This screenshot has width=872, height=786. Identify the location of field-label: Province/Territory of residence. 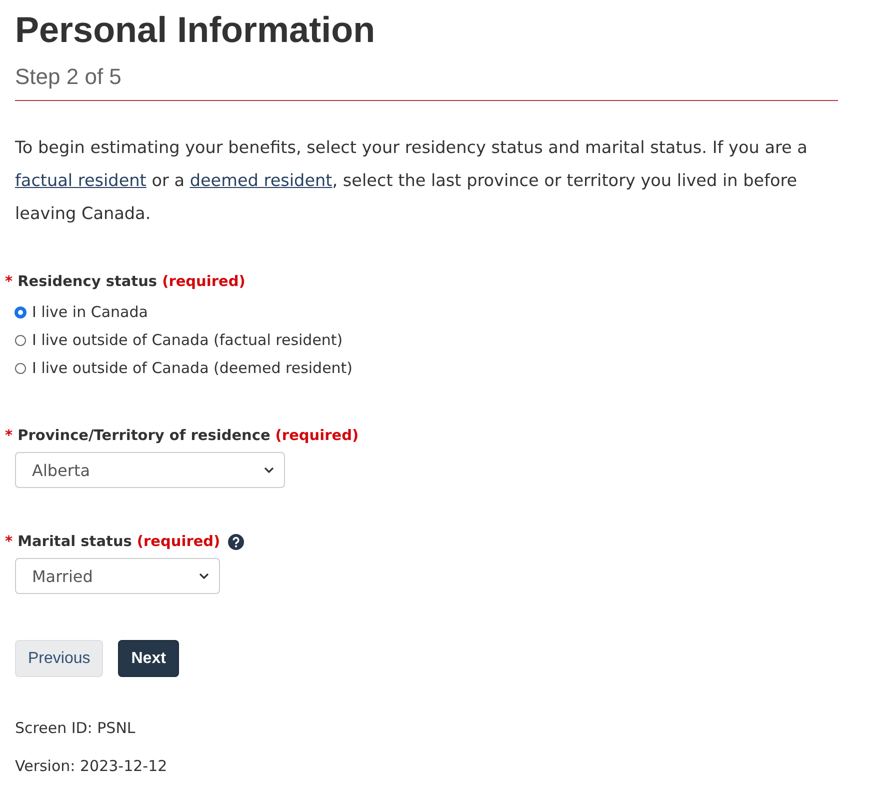
(144, 436).